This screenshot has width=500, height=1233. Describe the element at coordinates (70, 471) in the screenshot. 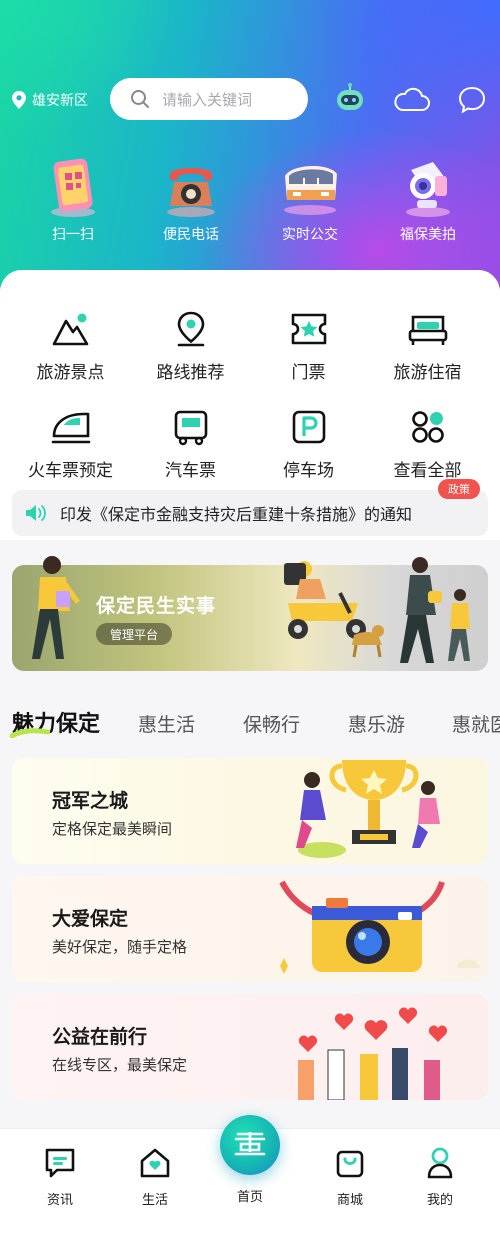

I see `service-label: 火车票预定` at that location.